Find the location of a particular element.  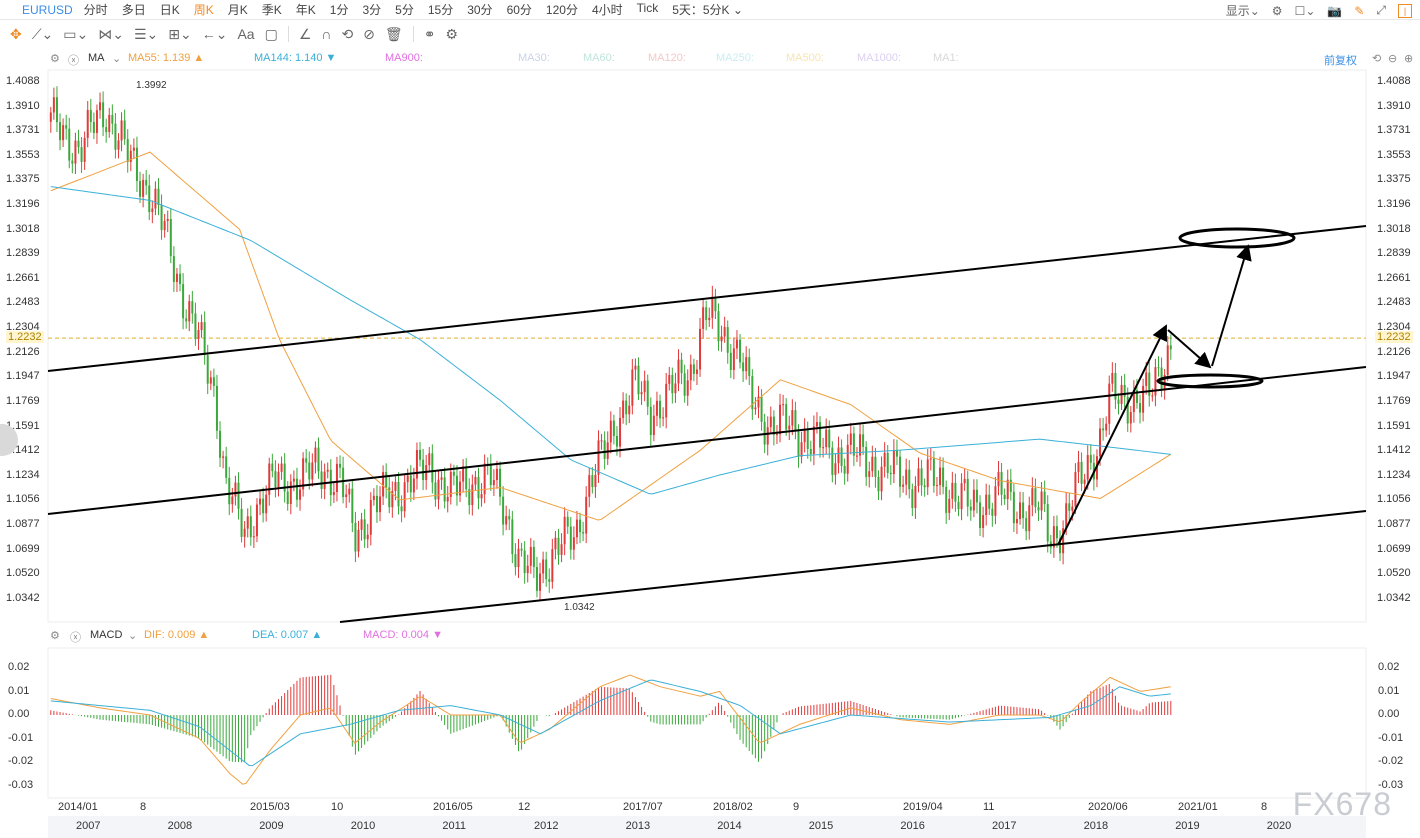

price-axis-label-left: 1.0520 is located at coordinates (23, 573).